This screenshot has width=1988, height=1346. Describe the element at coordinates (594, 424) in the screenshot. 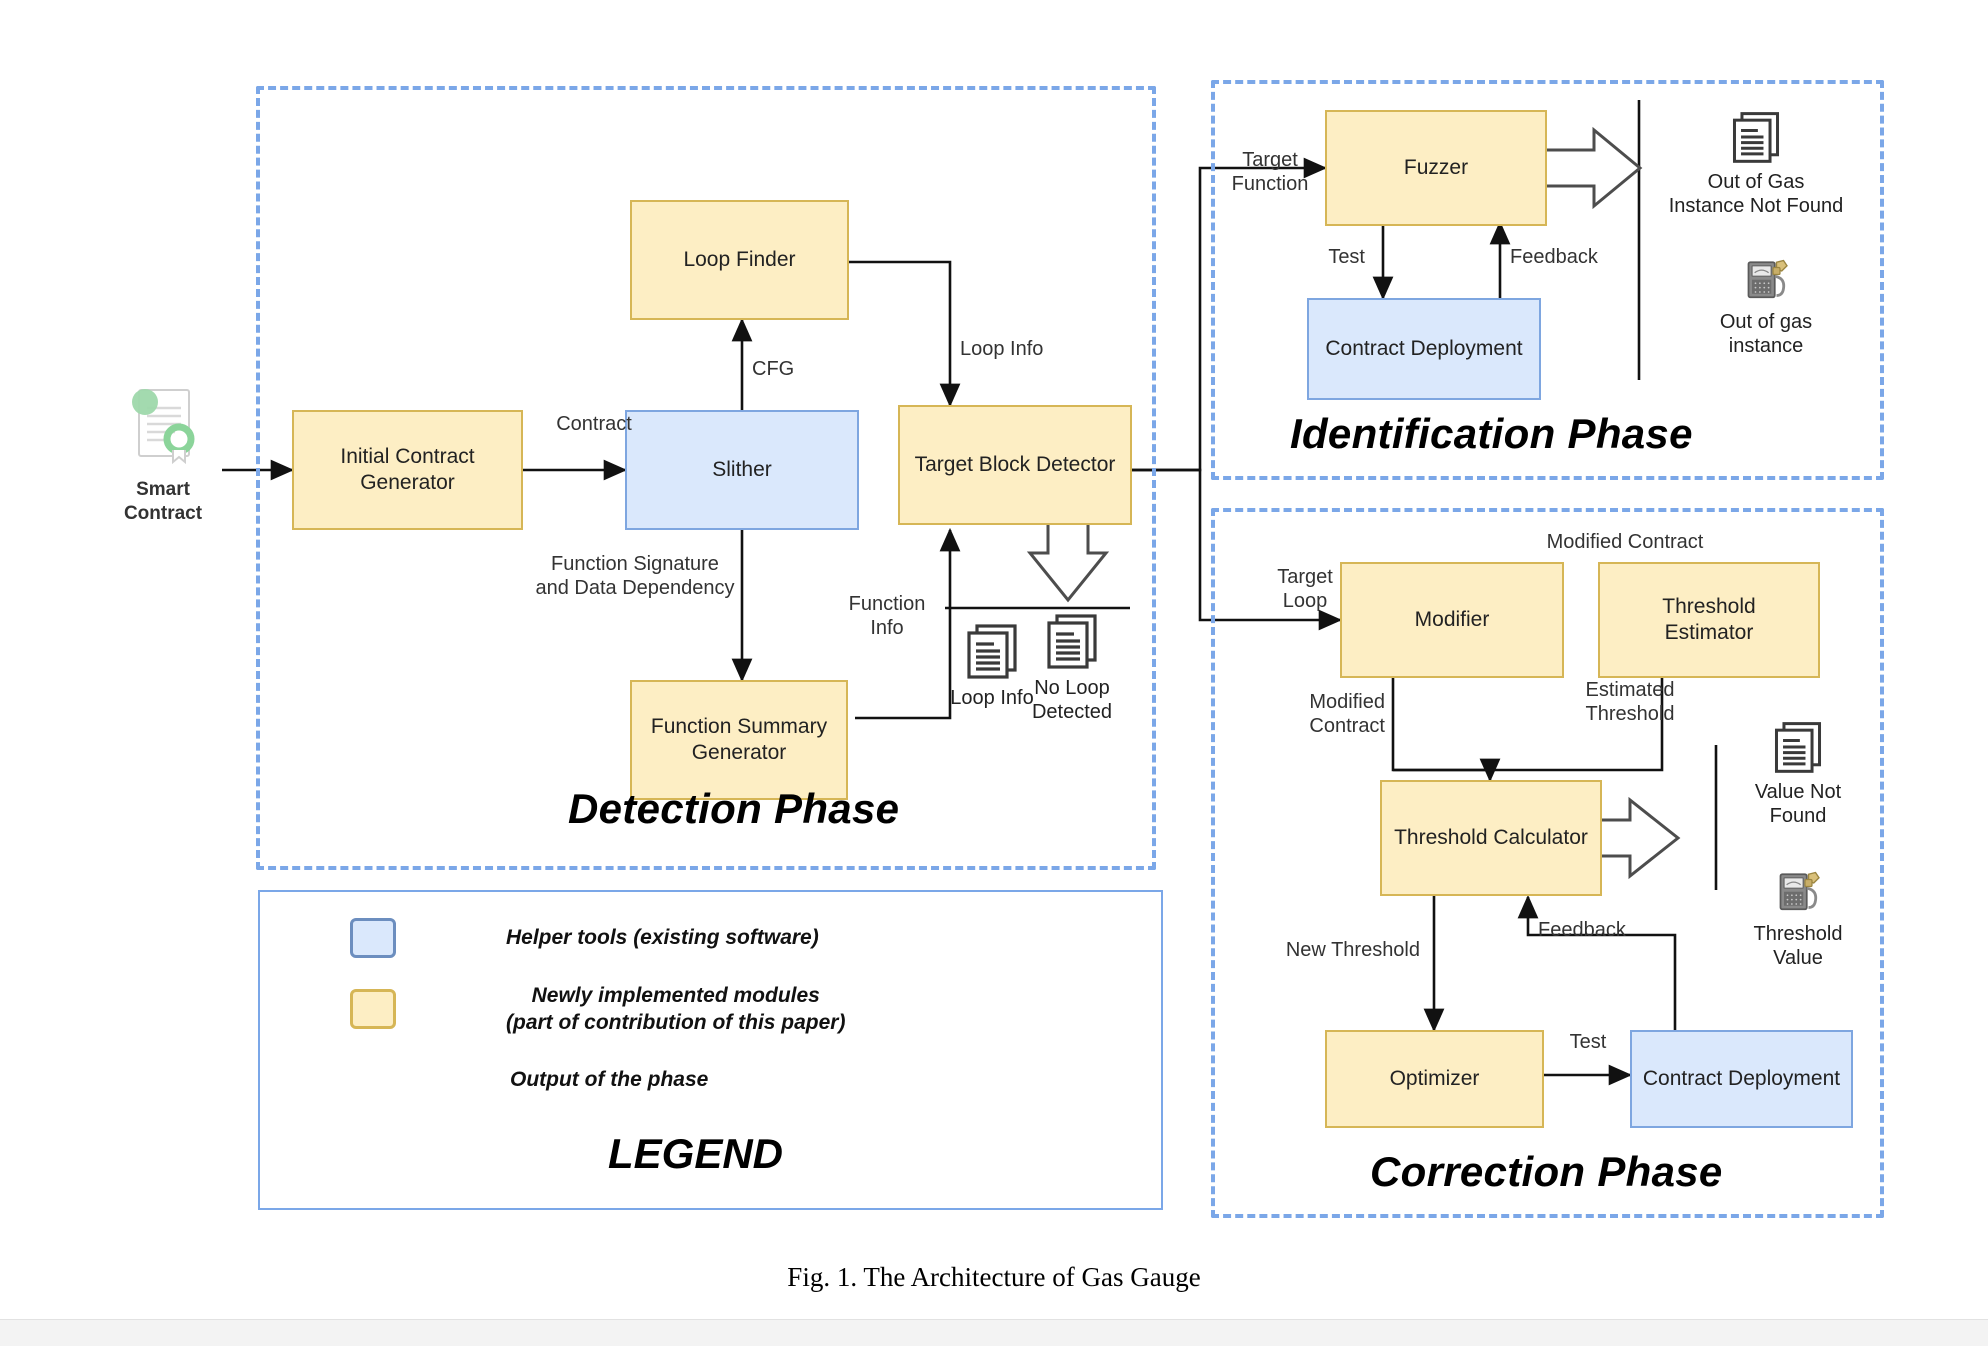

I see `edge-label-contract: Contract` at that location.